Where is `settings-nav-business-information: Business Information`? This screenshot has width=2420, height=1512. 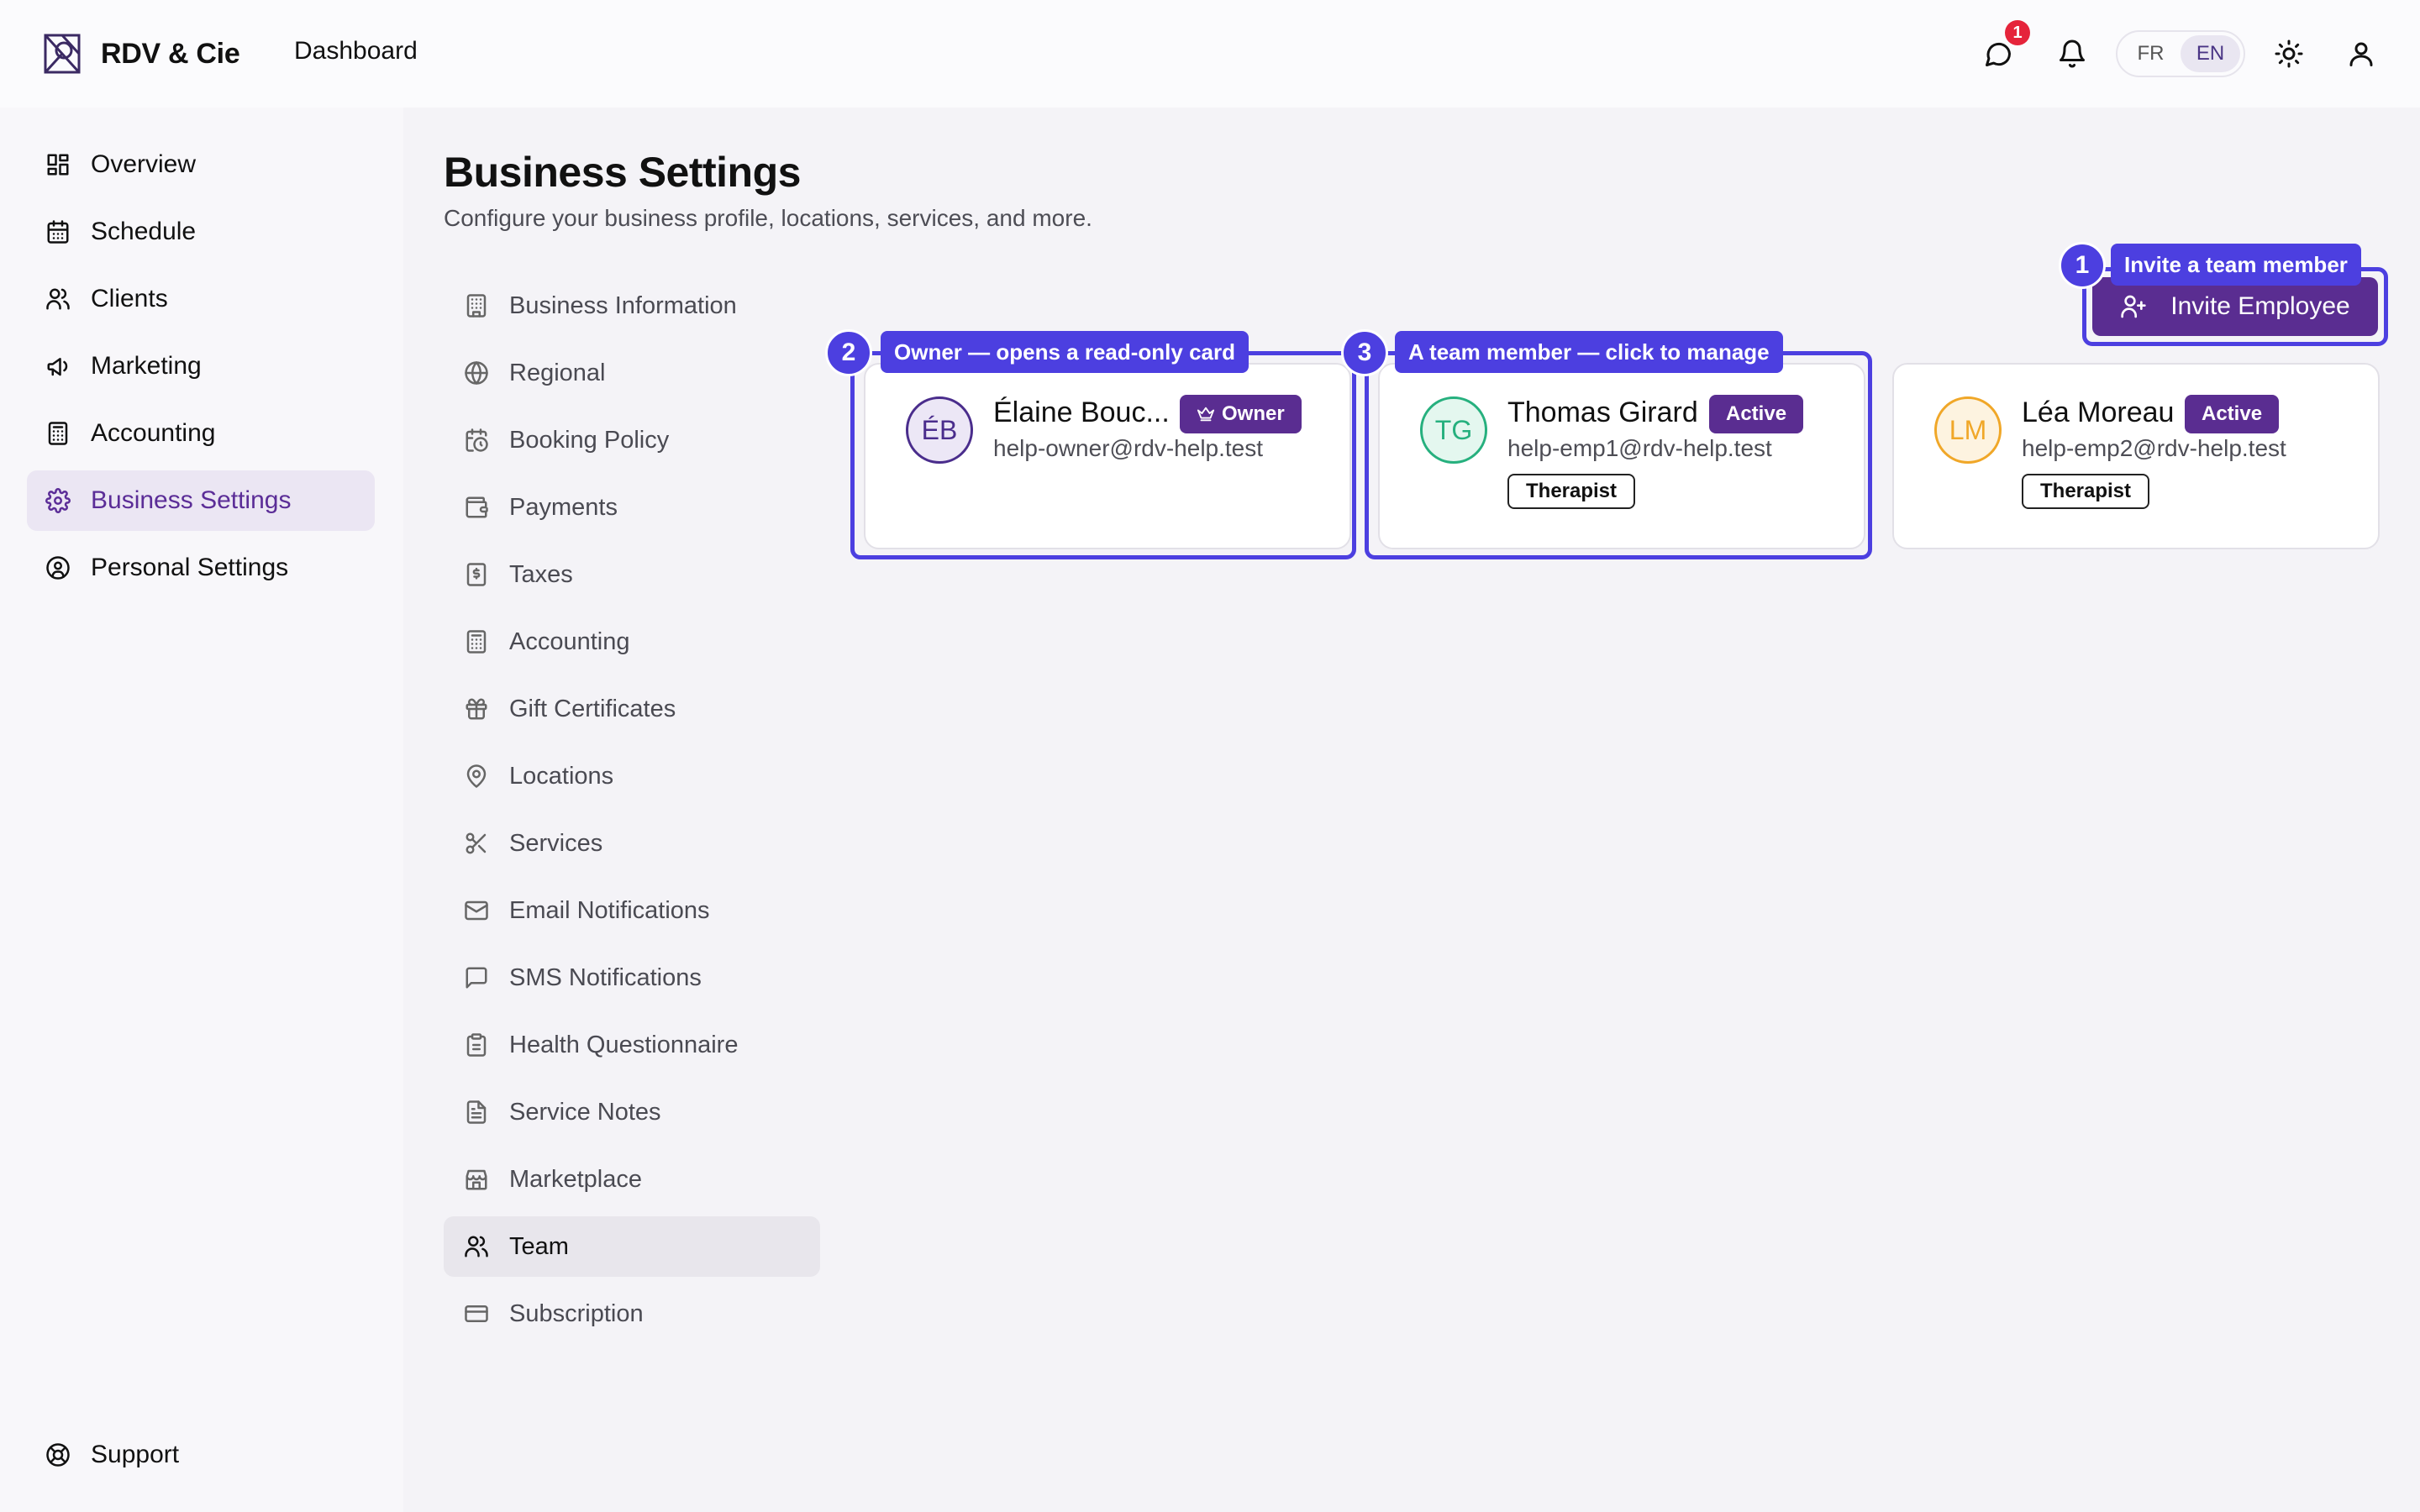
settings-nav-business-information: Business Information is located at coordinates (632, 306).